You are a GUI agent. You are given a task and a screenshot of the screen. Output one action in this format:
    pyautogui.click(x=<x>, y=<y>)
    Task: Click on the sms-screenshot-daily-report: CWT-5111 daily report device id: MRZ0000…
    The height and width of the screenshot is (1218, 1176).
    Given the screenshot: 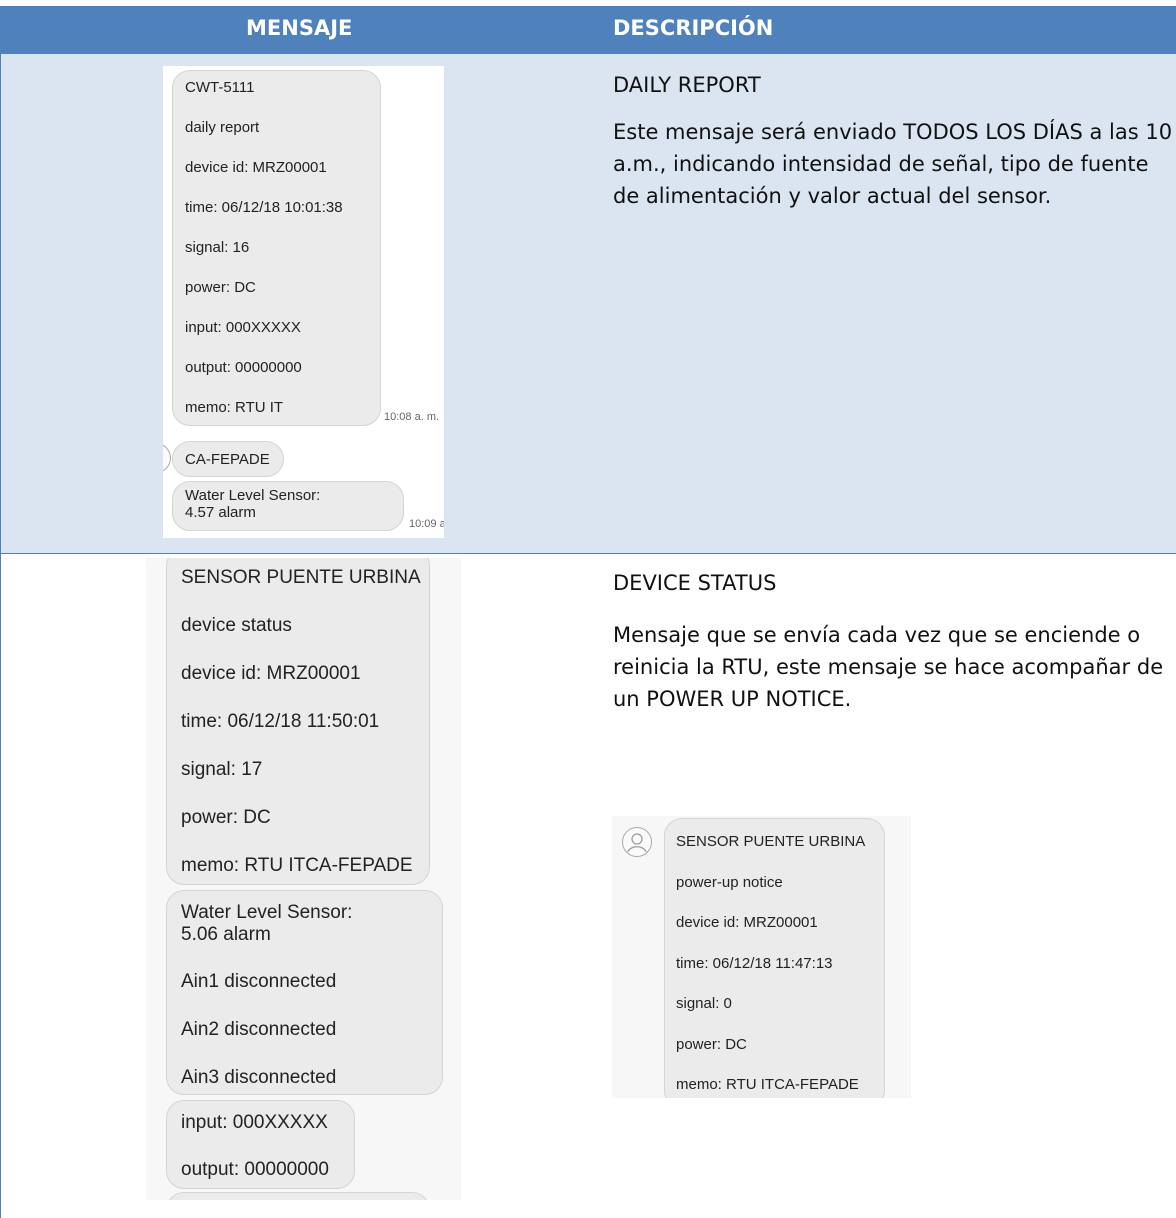 What is the action you would take?
    pyautogui.click(x=303, y=302)
    